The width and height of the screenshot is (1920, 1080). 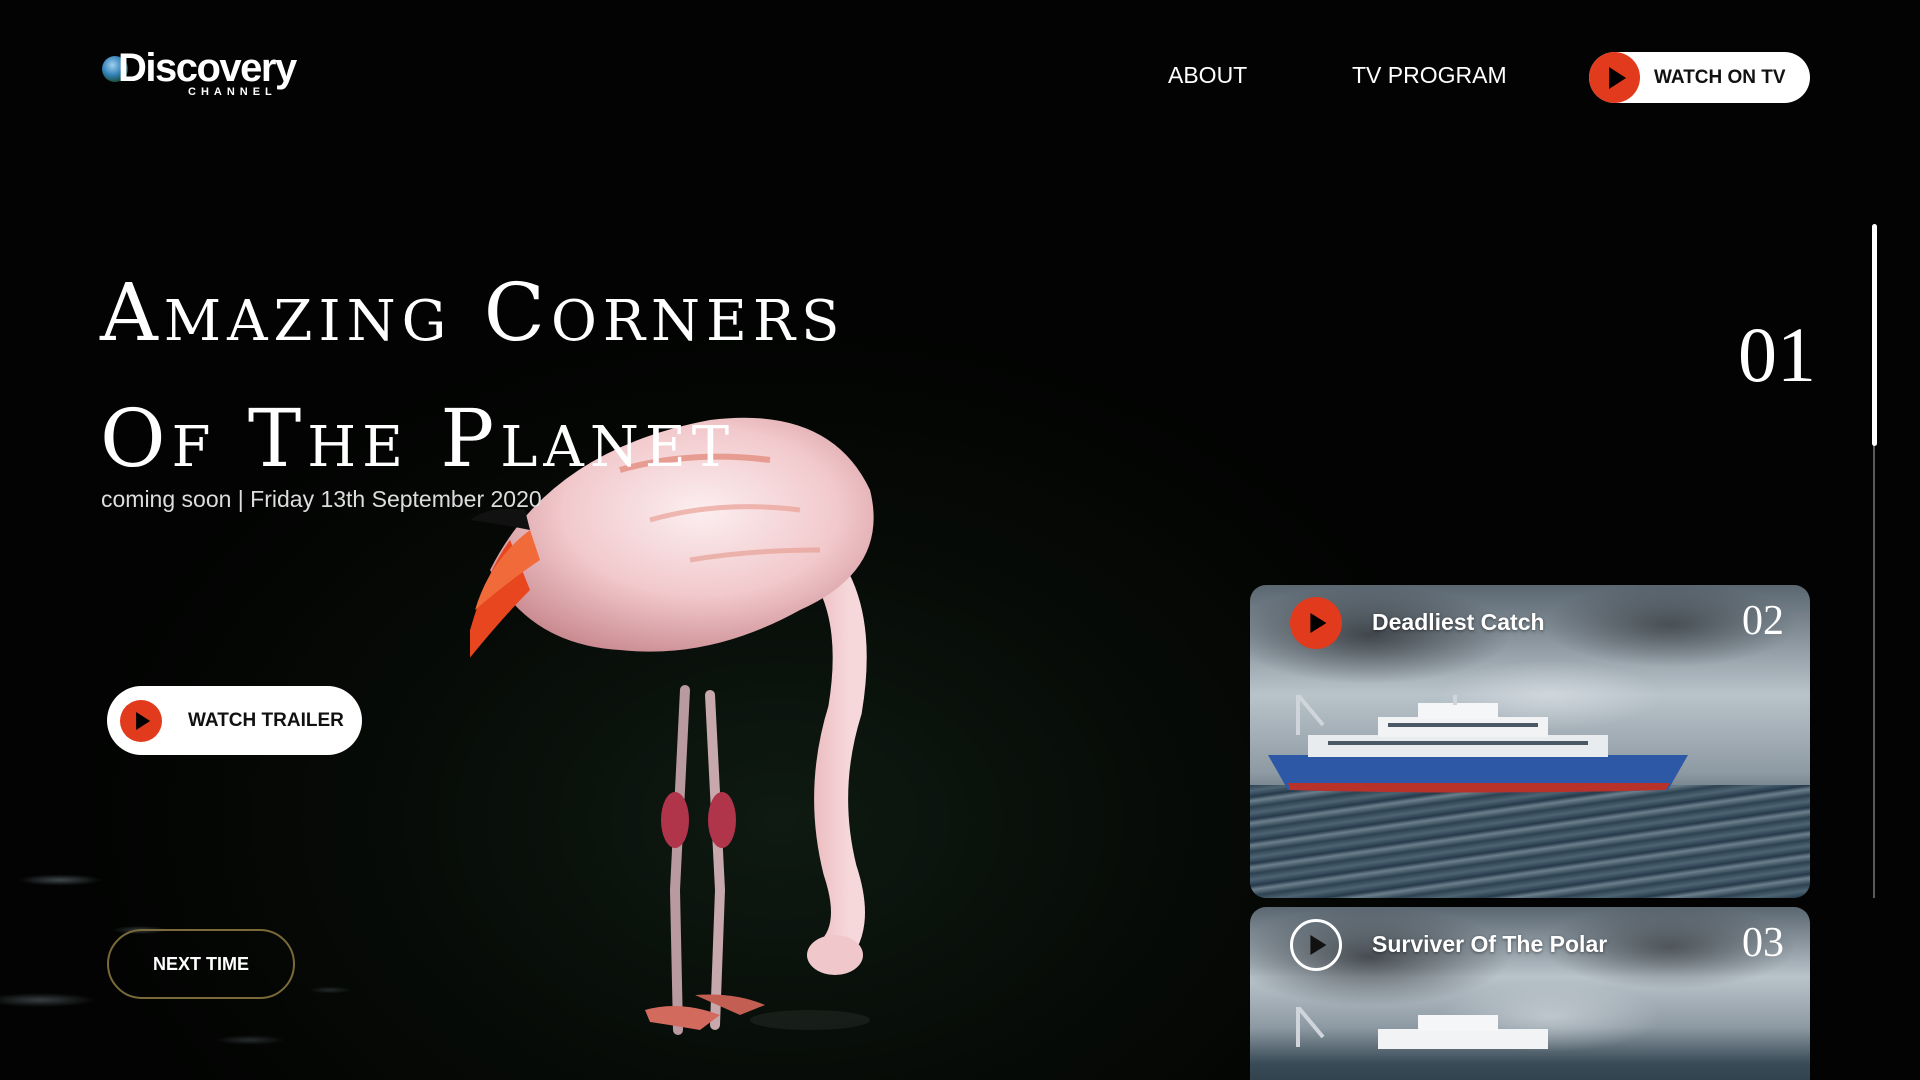 I want to click on show-card-surviver-of-the-polar: Surviver Of The Polar 03, so click(x=1530, y=993).